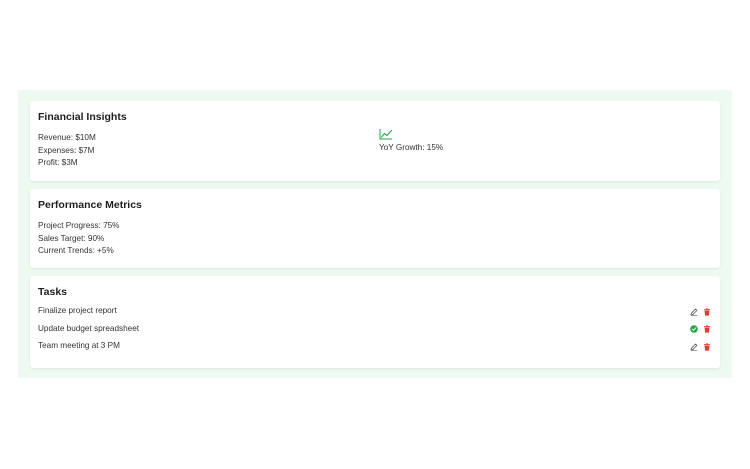 This screenshot has height=469, width=750. I want to click on task-item: Team meeting at 3 PM, so click(375, 347).